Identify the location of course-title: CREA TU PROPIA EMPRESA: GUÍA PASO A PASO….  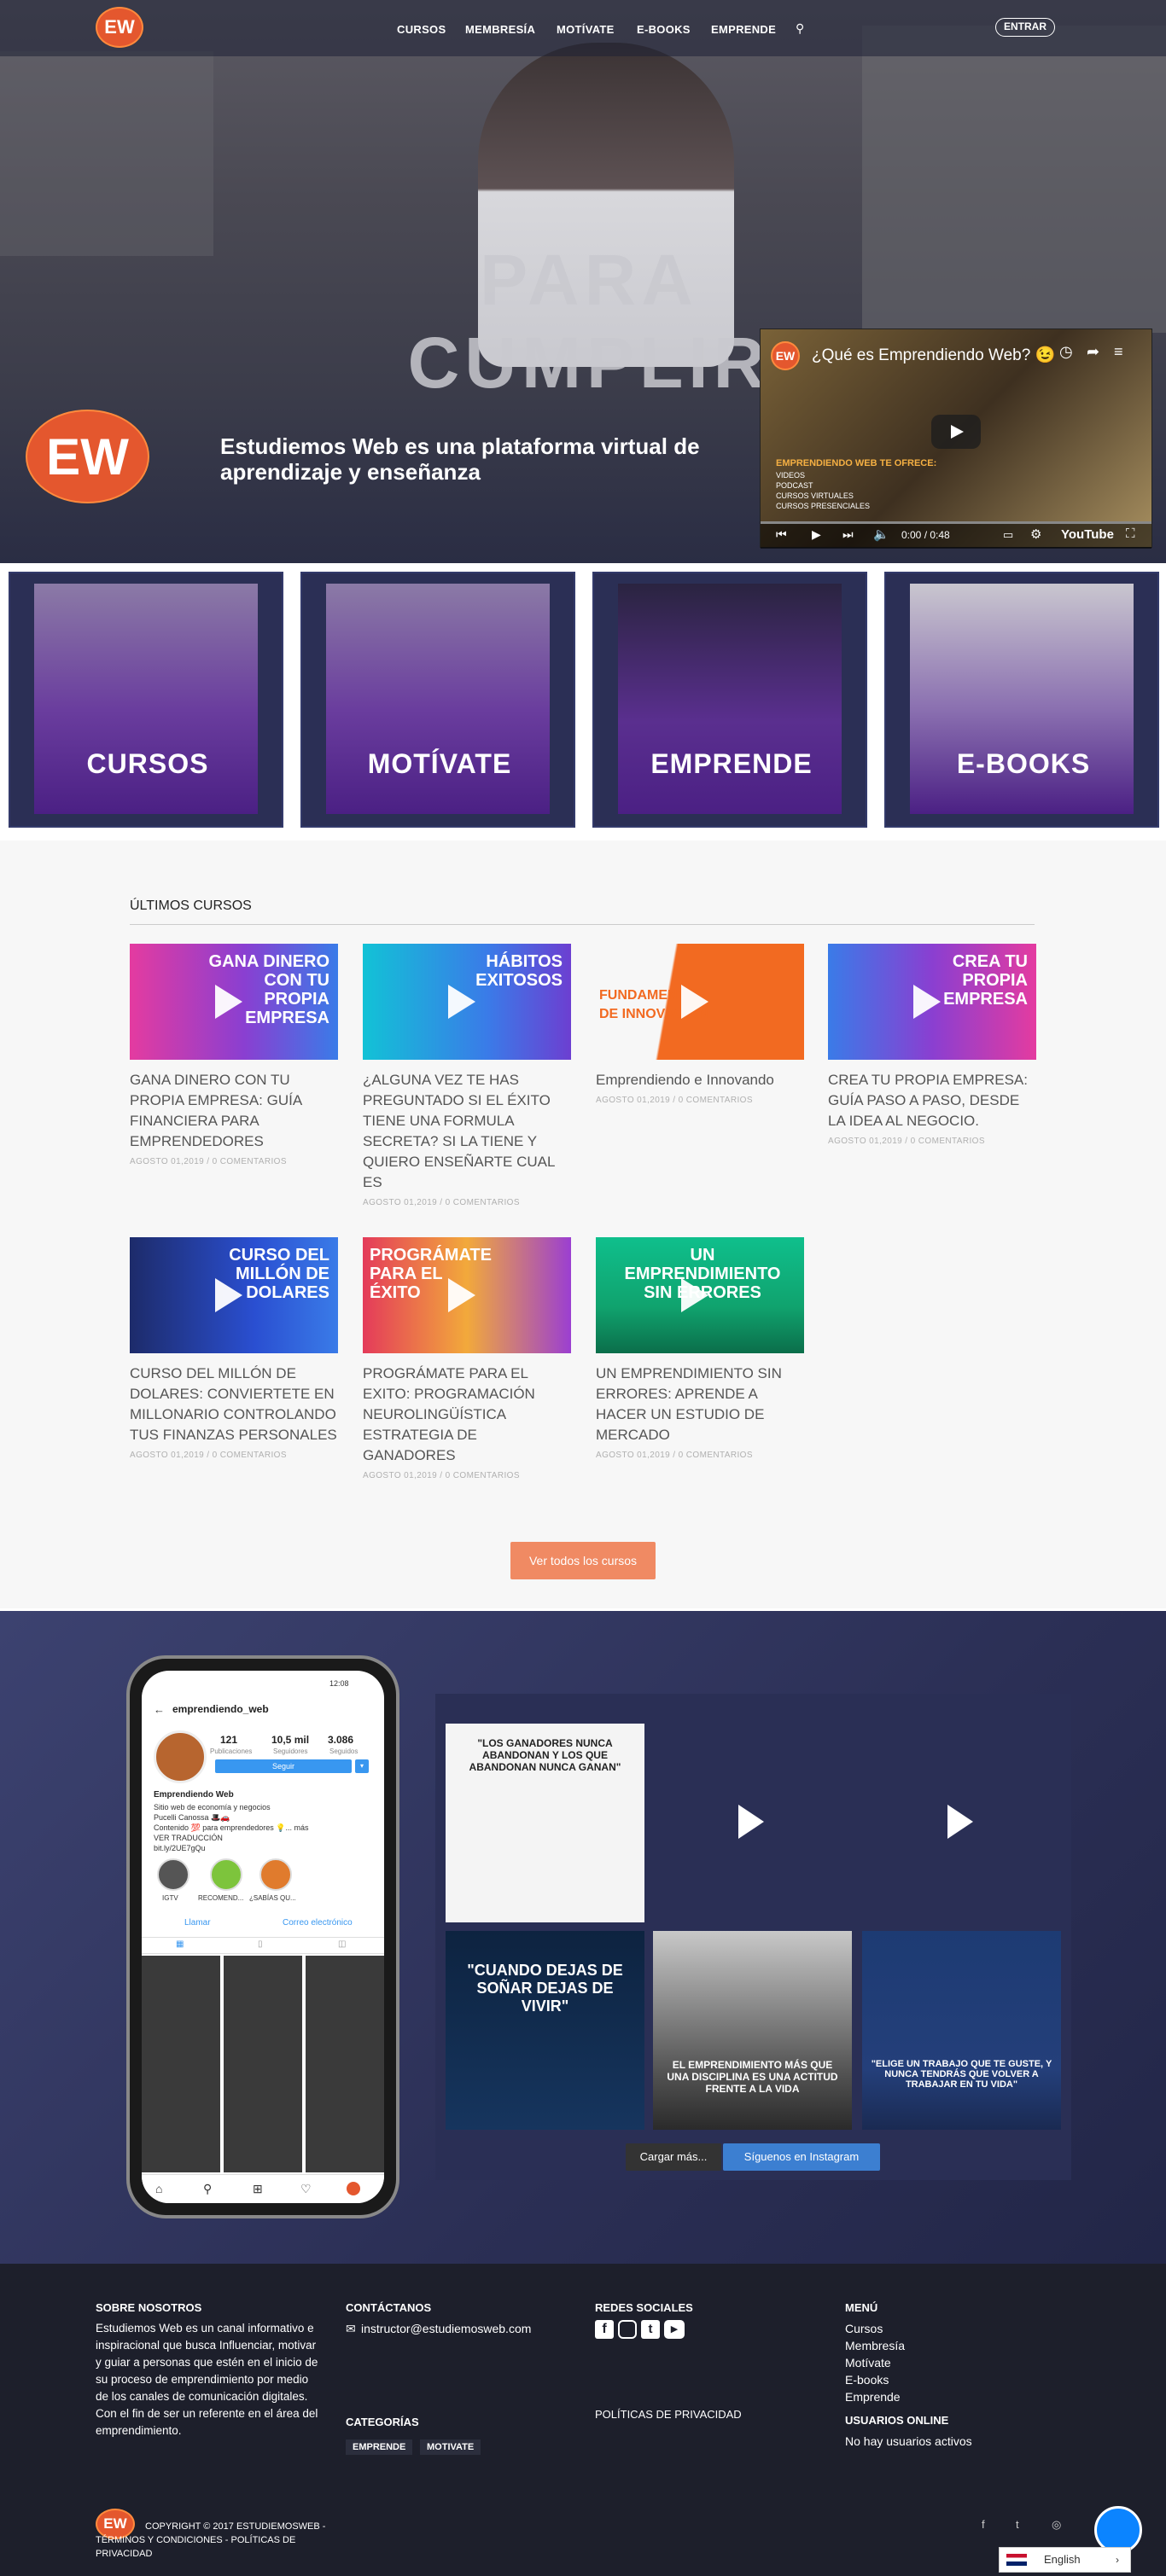
(932, 1100).